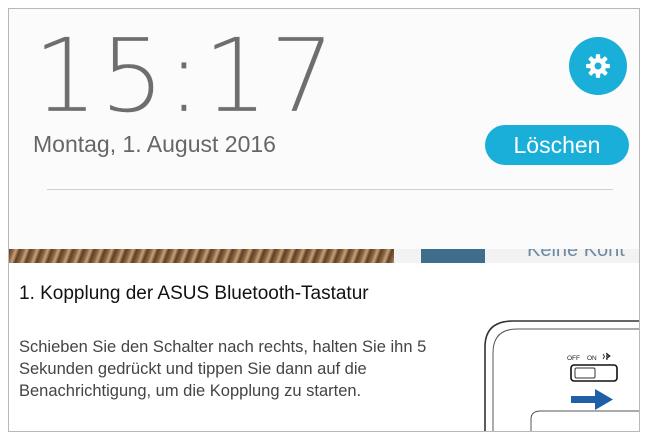  What do you see at coordinates (557, 145) in the screenshot?
I see `clear-button: Löschen` at bounding box center [557, 145].